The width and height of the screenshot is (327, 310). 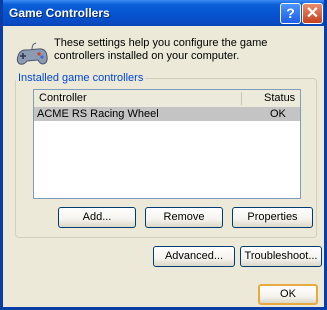 What do you see at coordinates (312, 13) in the screenshot?
I see `close-button: ✕` at bounding box center [312, 13].